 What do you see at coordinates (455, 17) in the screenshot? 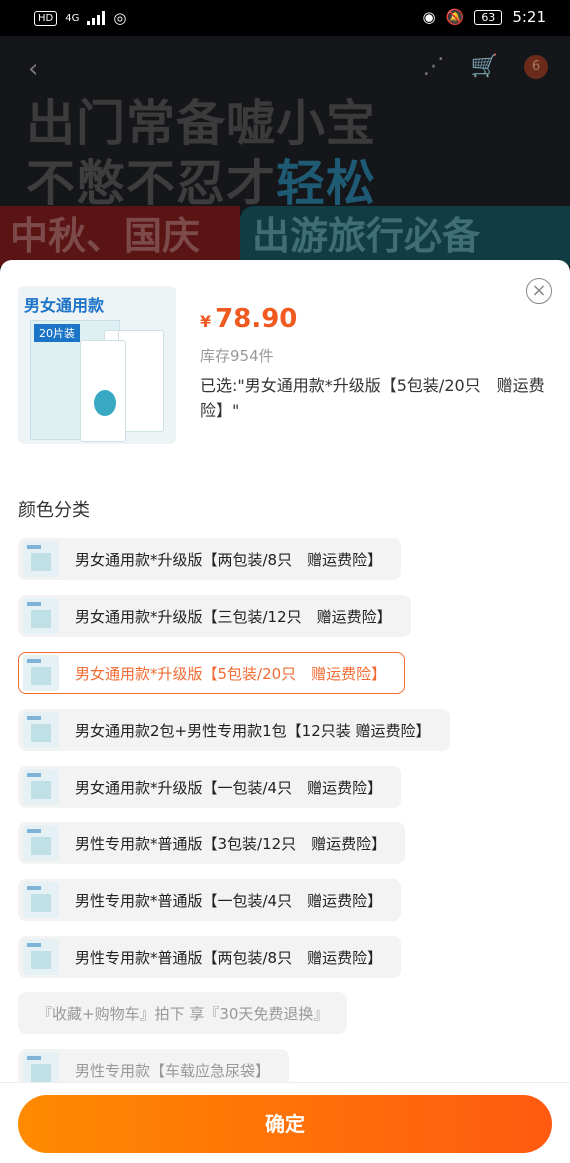
I see `mute-bell-icon: 🔕` at bounding box center [455, 17].